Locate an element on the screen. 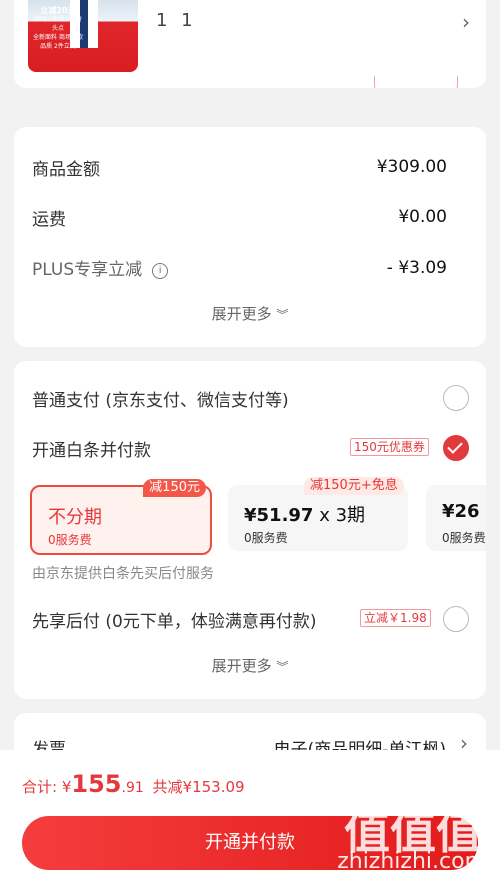 This screenshot has height=877, width=500. plan-more-installments: ¥26 0服务费 is located at coordinates (456, 518).